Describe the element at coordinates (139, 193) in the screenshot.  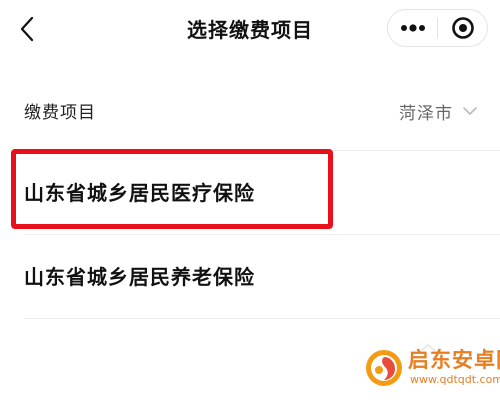
I see `list-item-label: 山东省城乡居民医疗保险` at that location.